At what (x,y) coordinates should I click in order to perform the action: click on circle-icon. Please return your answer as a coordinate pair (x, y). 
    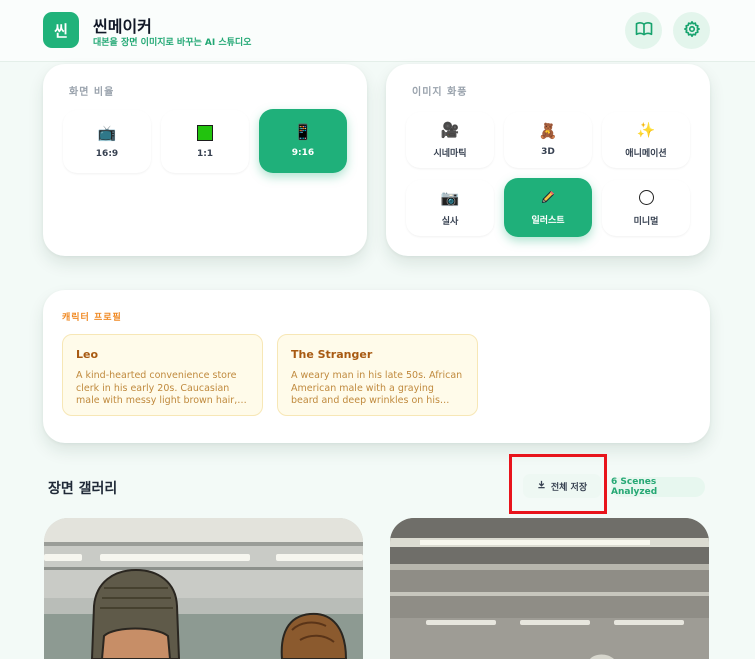
    Looking at the image, I should click on (646, 198).